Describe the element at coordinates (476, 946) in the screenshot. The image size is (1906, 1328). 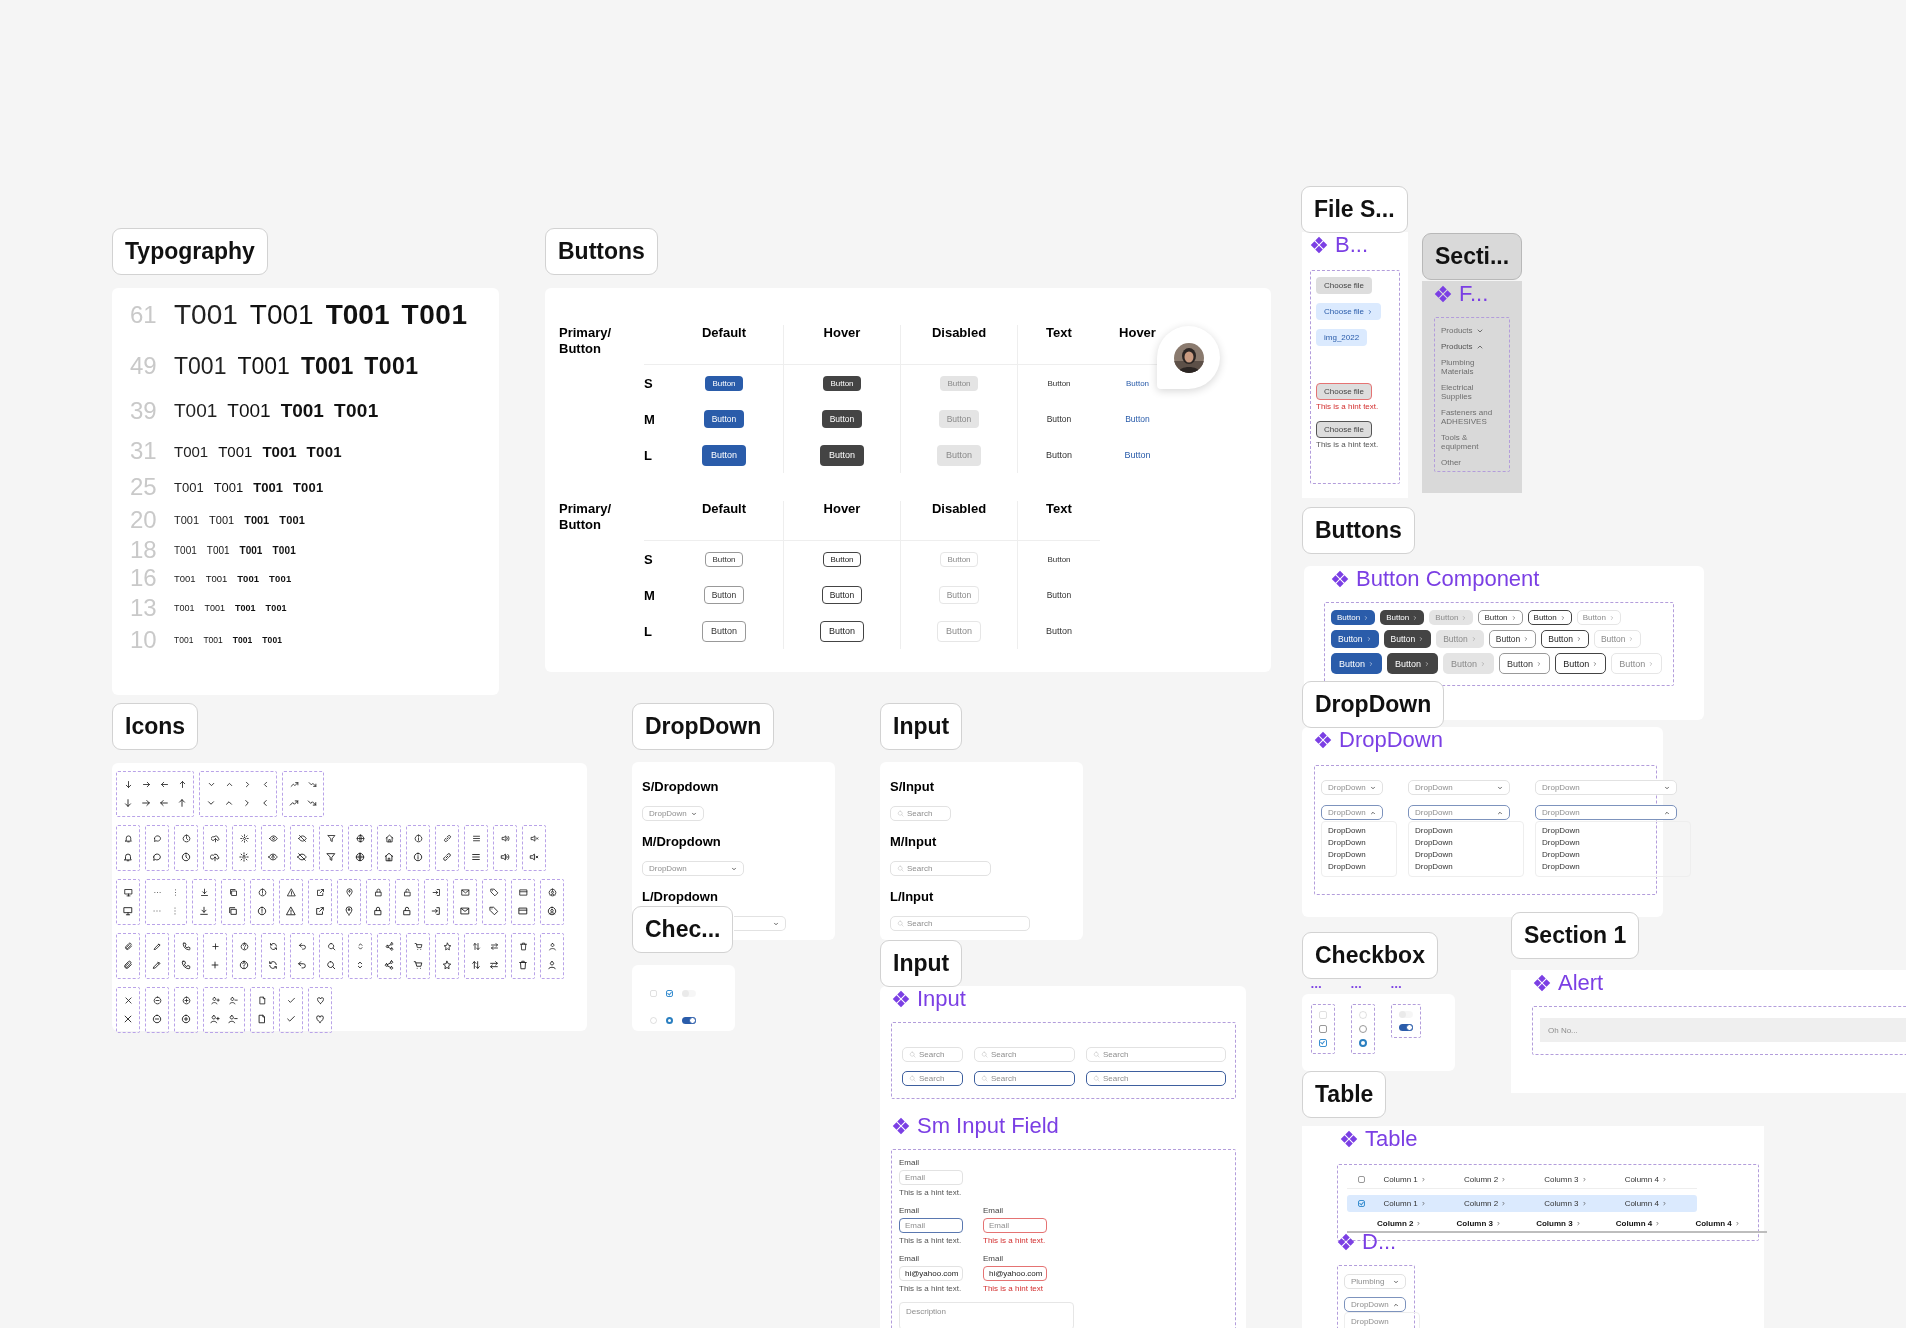
I see `swap-vertical-icon` at that location.